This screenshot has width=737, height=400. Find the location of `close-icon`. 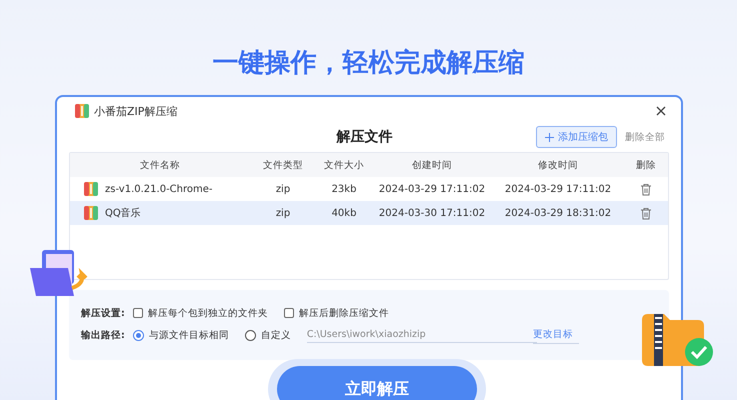

close-icon is located at coordinates (661, 111).